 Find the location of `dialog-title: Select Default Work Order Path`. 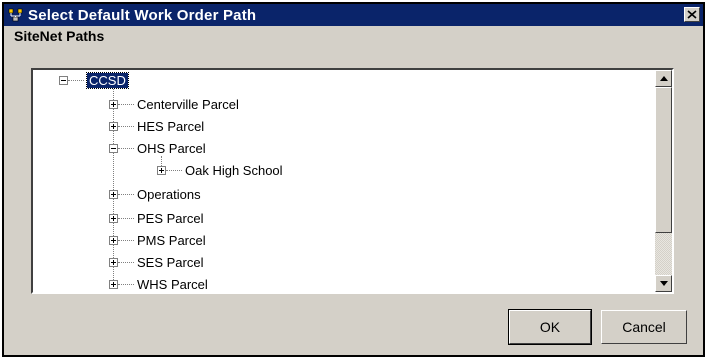

dialog-title: Select Default Work Order Path is located at coordinates (142, 15).